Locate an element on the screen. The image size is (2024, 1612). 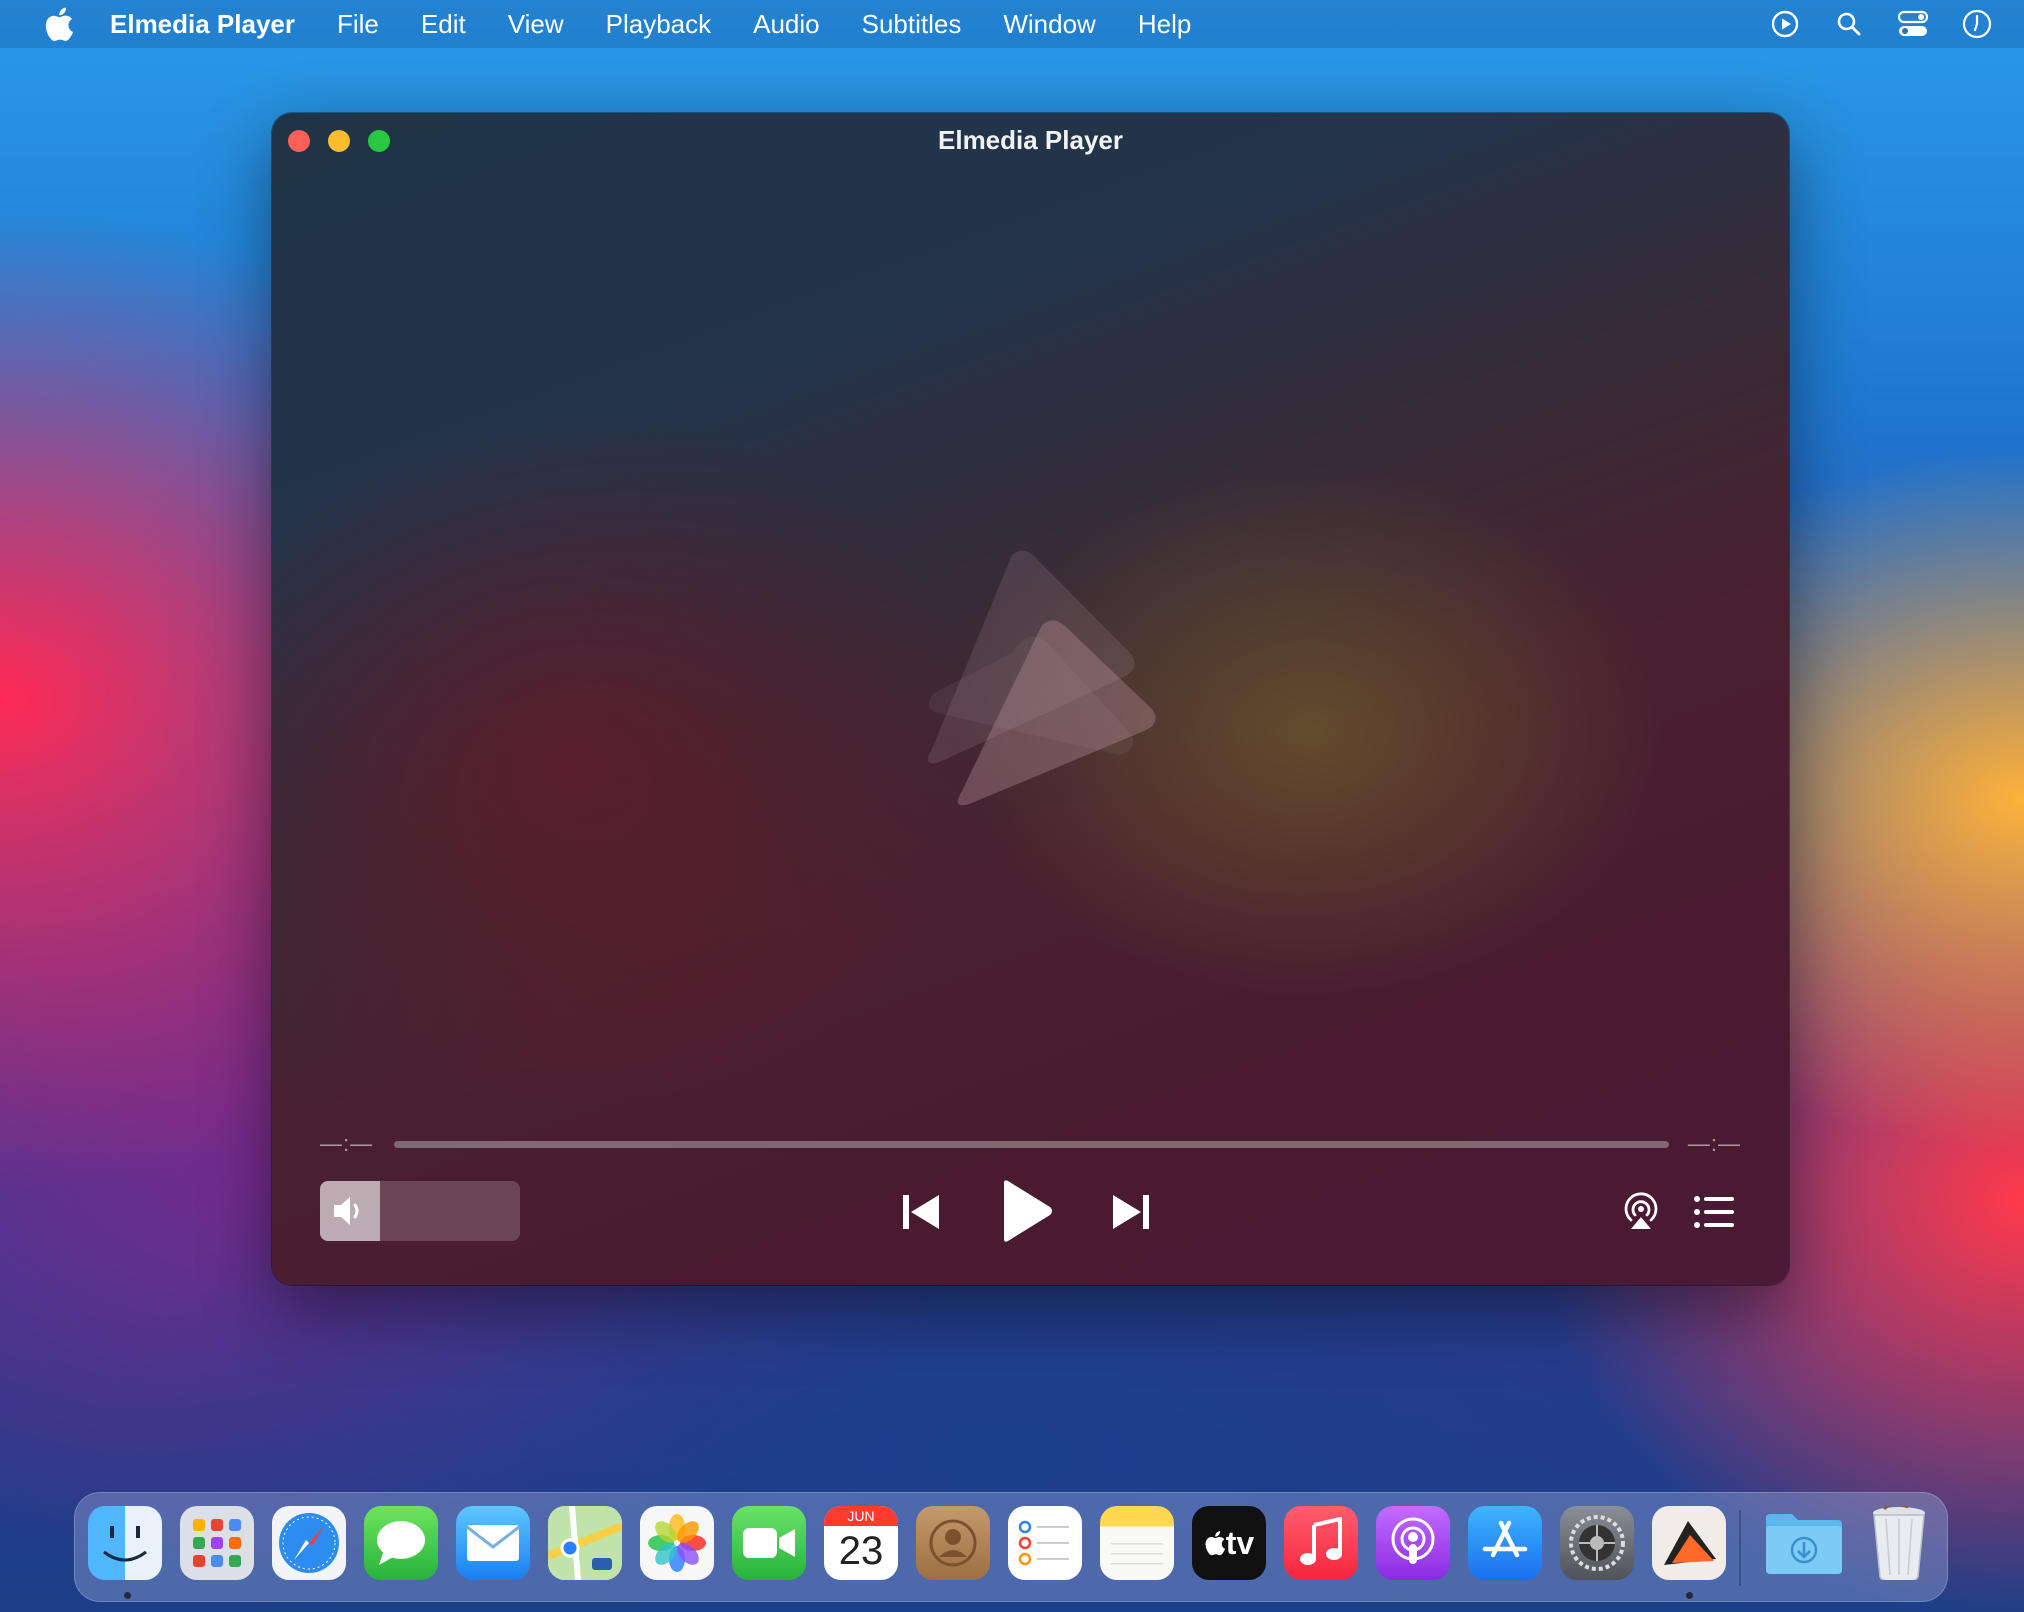
control-center-icon is located at coordinates (1913, 24).